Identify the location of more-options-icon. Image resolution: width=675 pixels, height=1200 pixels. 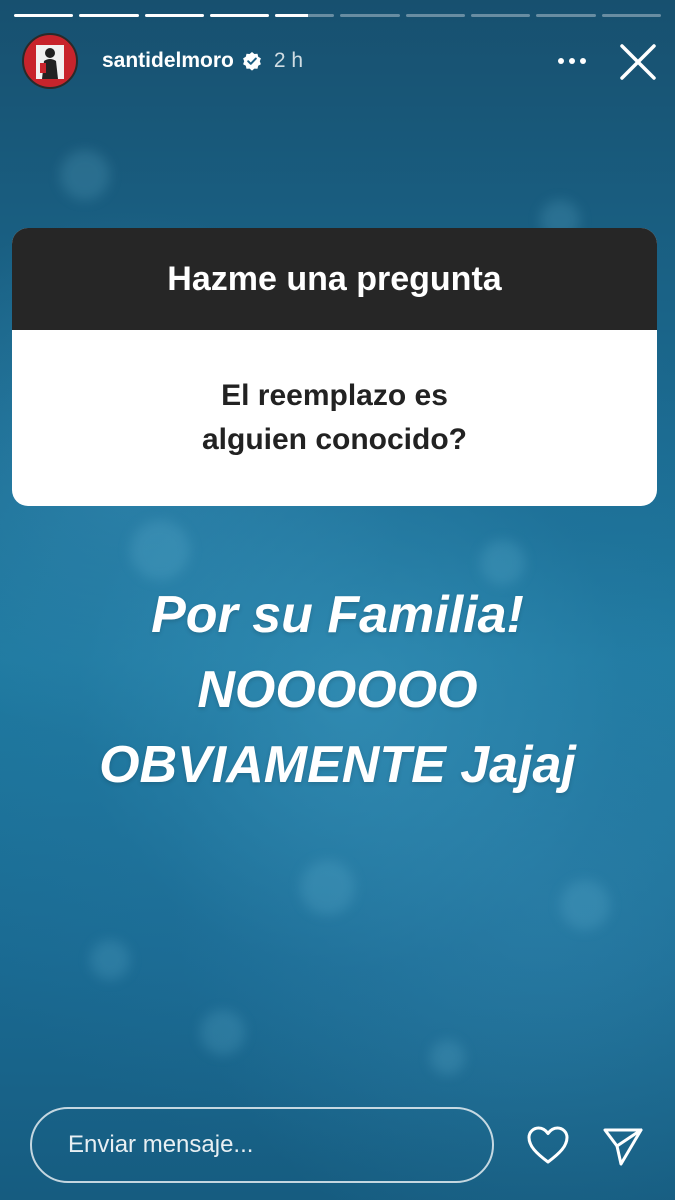
(572, 61).